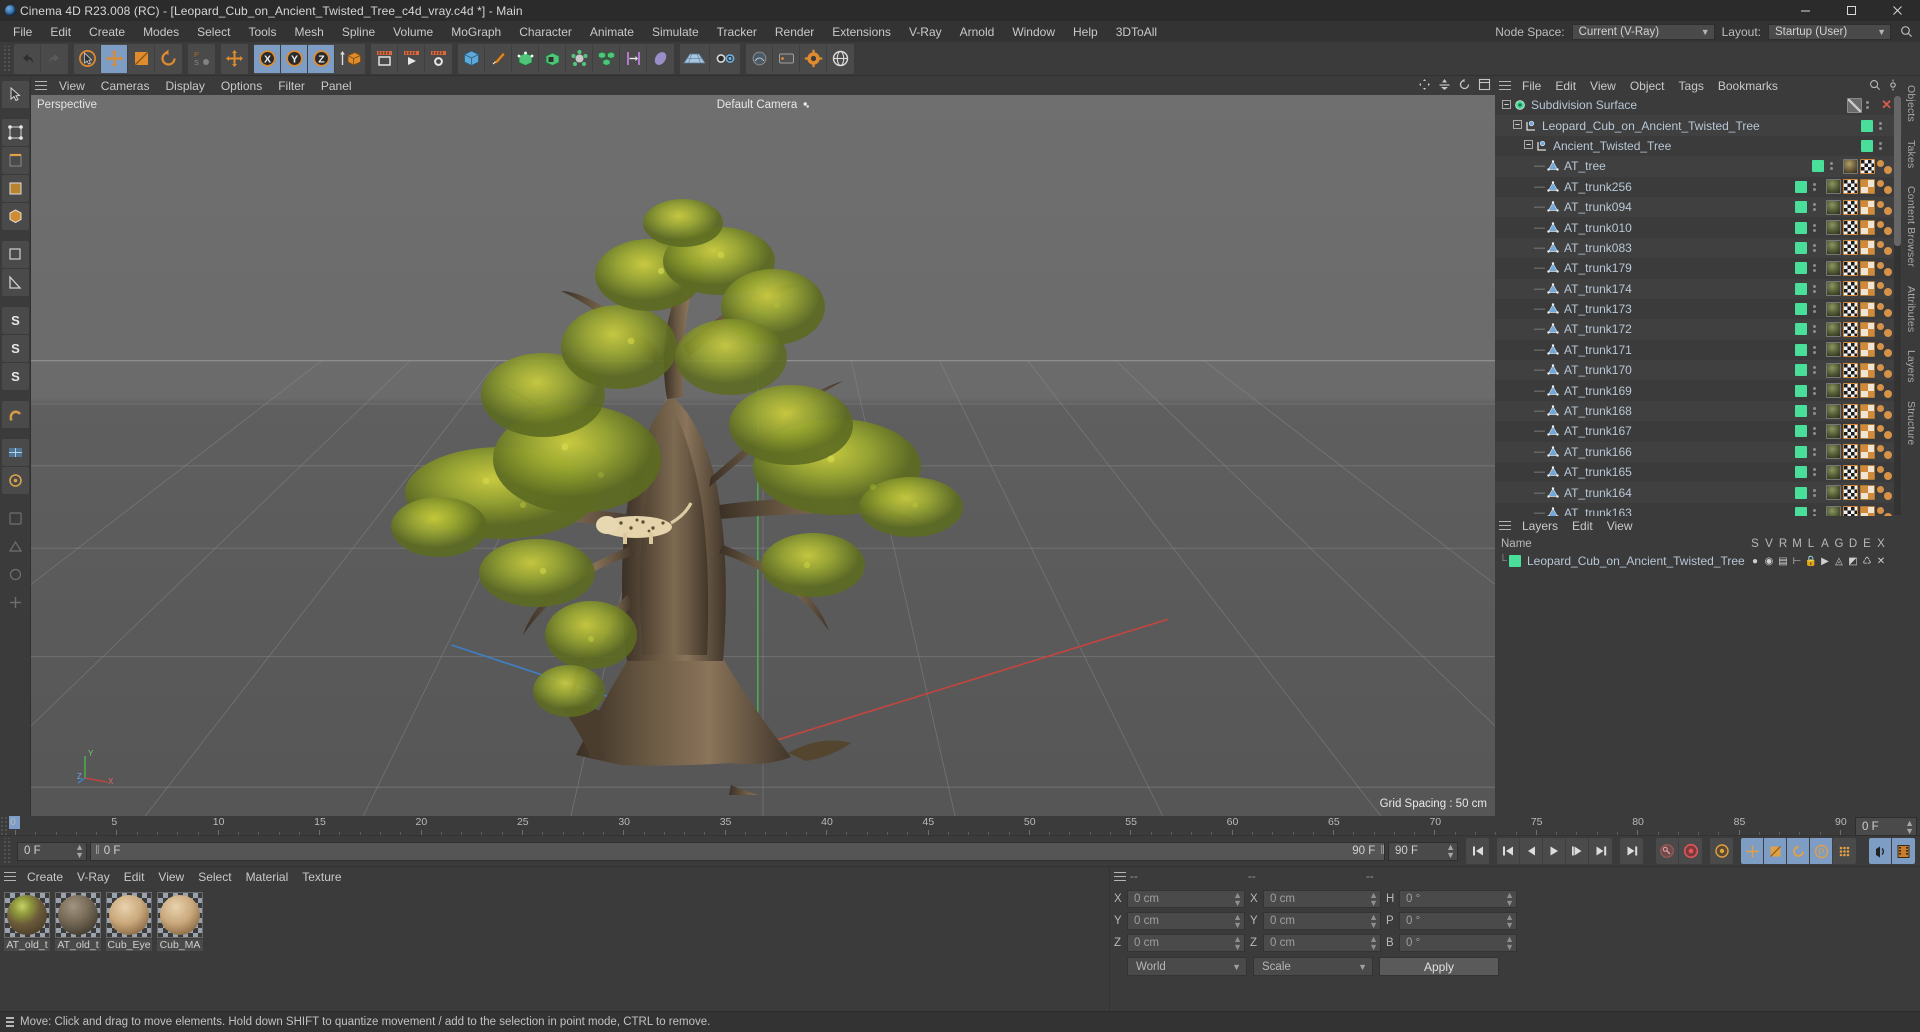 Image resolution: width=1920 pixels, height=1032 pixels. I want to click on lock-y-button: Y, so click(294, 58).